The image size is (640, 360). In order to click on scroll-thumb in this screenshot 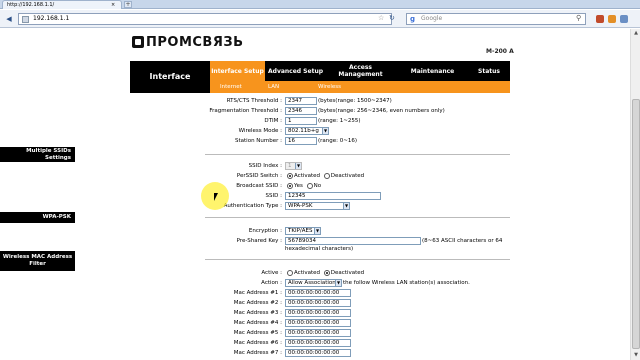, I will do `click(636, 224)`.